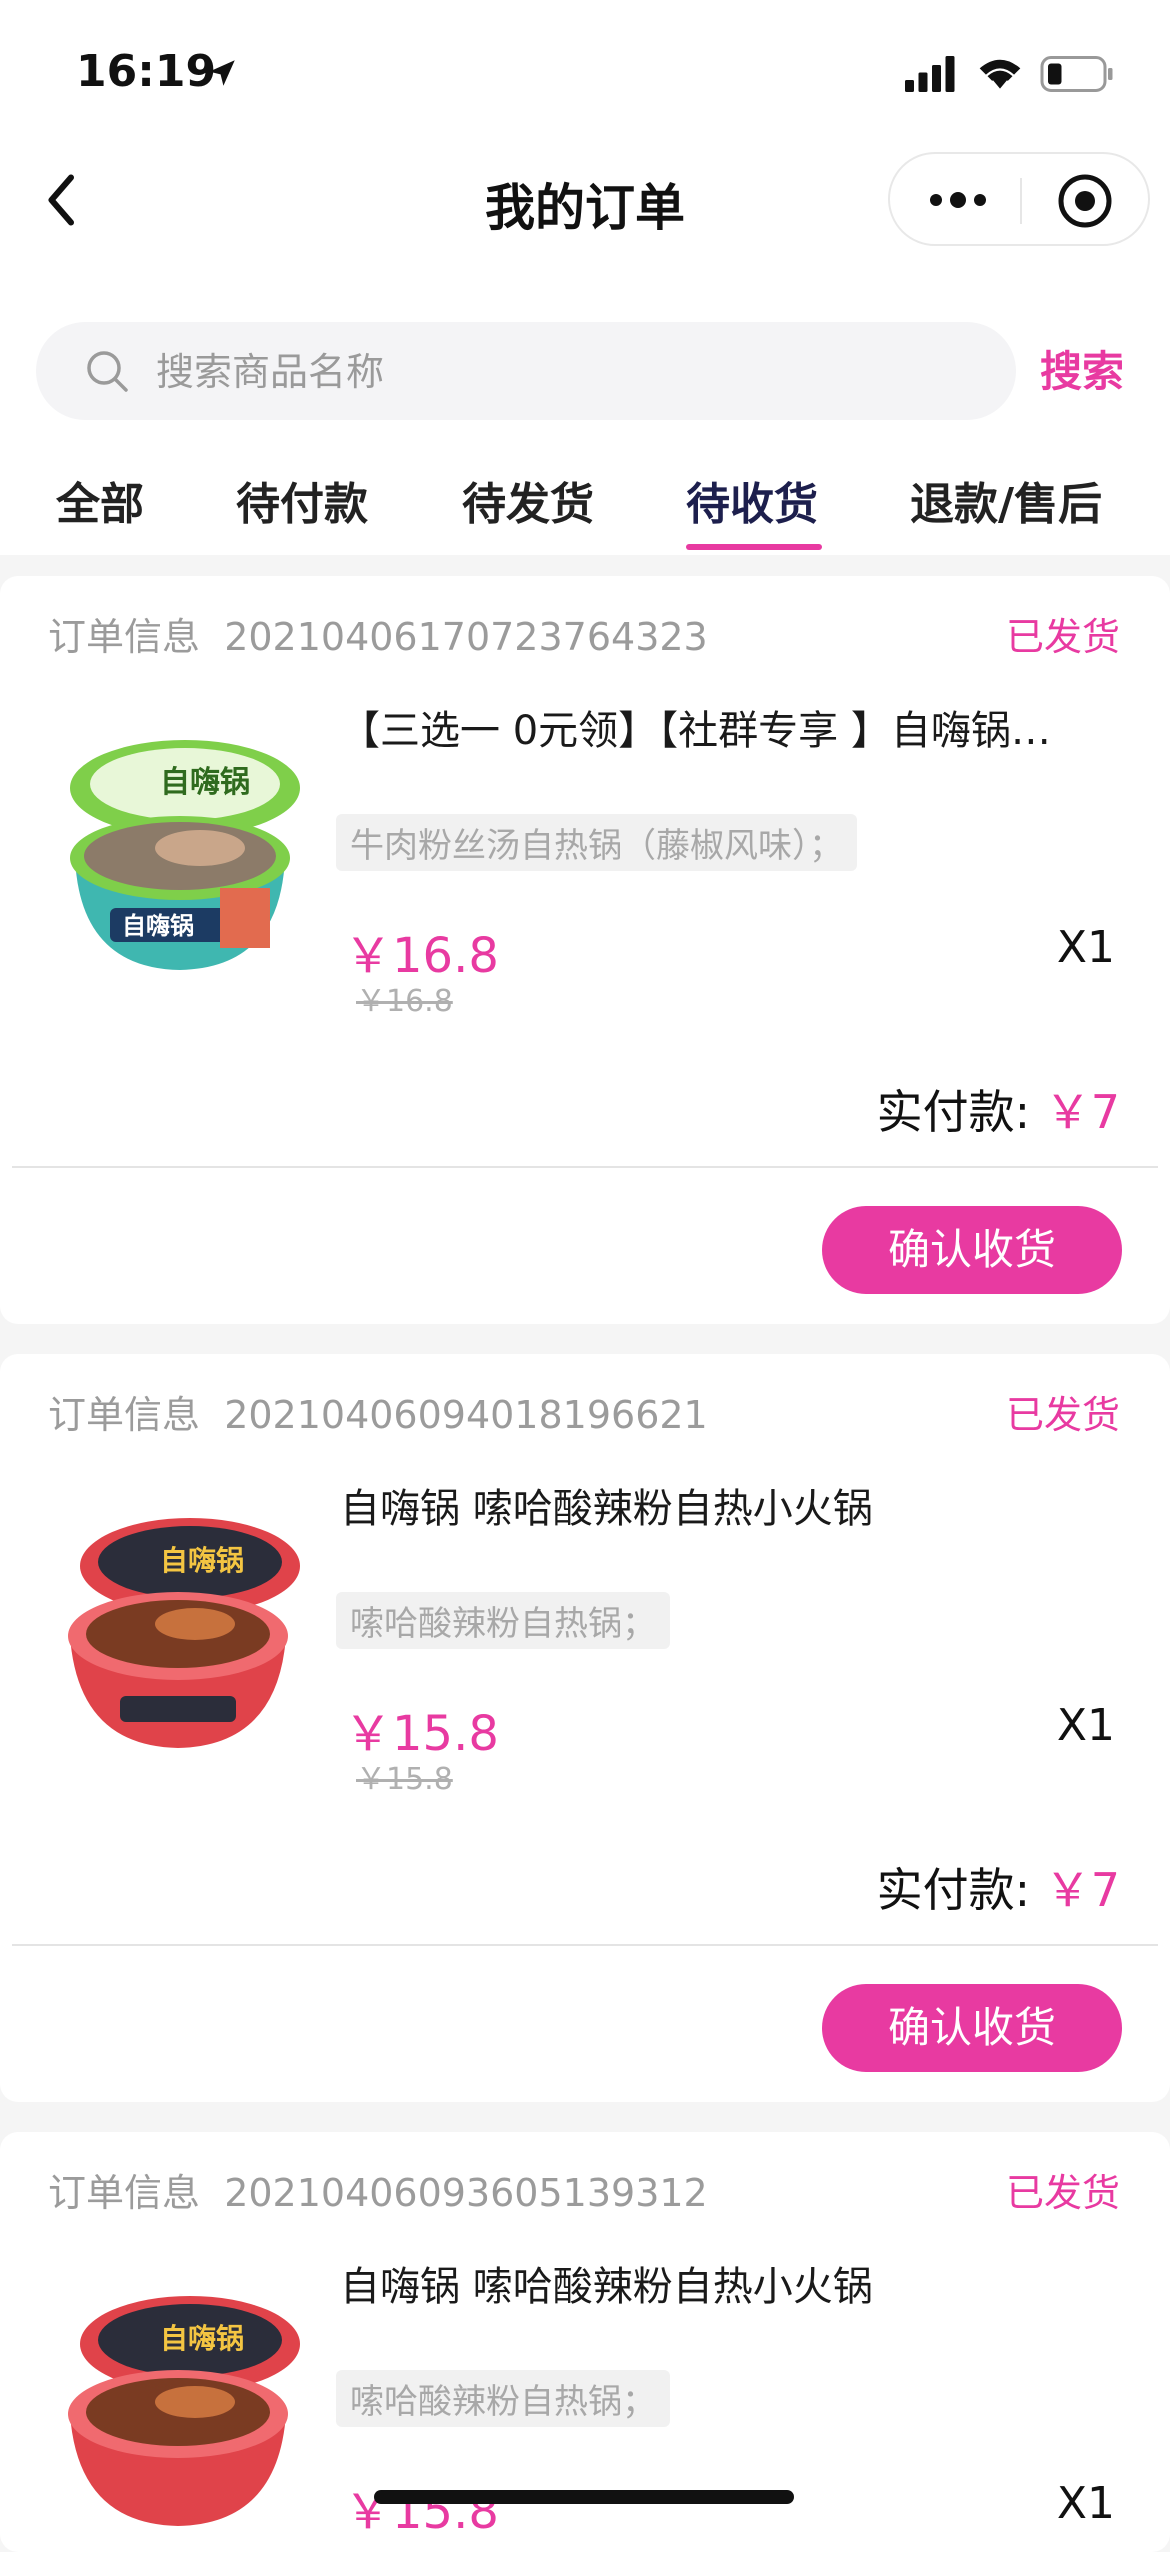 This screenshot has height=2552, width=1170. I want to click on home-indicator, so click(584, 2497).